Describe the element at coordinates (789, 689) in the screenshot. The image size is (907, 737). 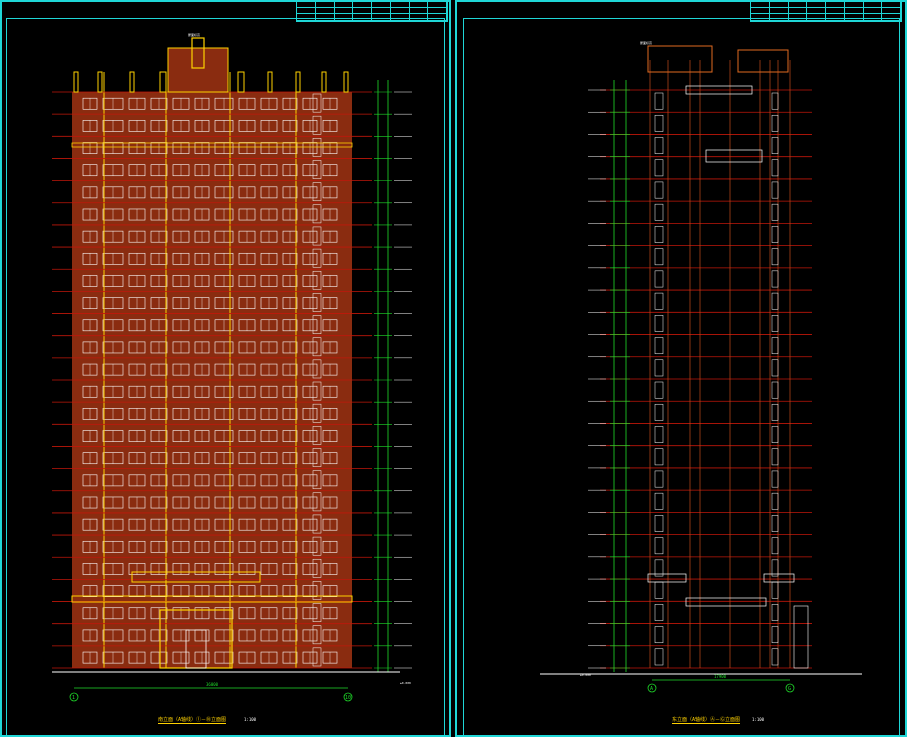
I see `right-axis-label-end: G` at that location.